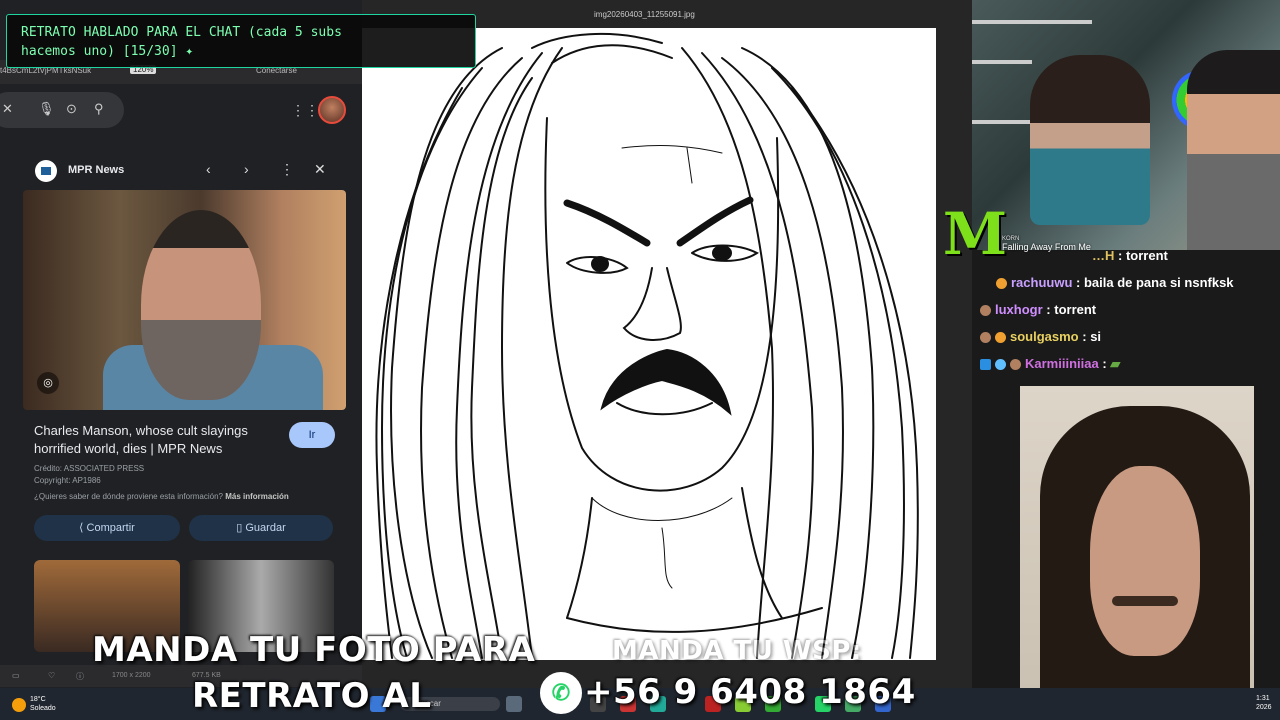 The image size is (1280, 720). What do you see at coordinates (110, 528) in the screenshot?
I see `share-label: Compartir` at bounding box center [110, 528].